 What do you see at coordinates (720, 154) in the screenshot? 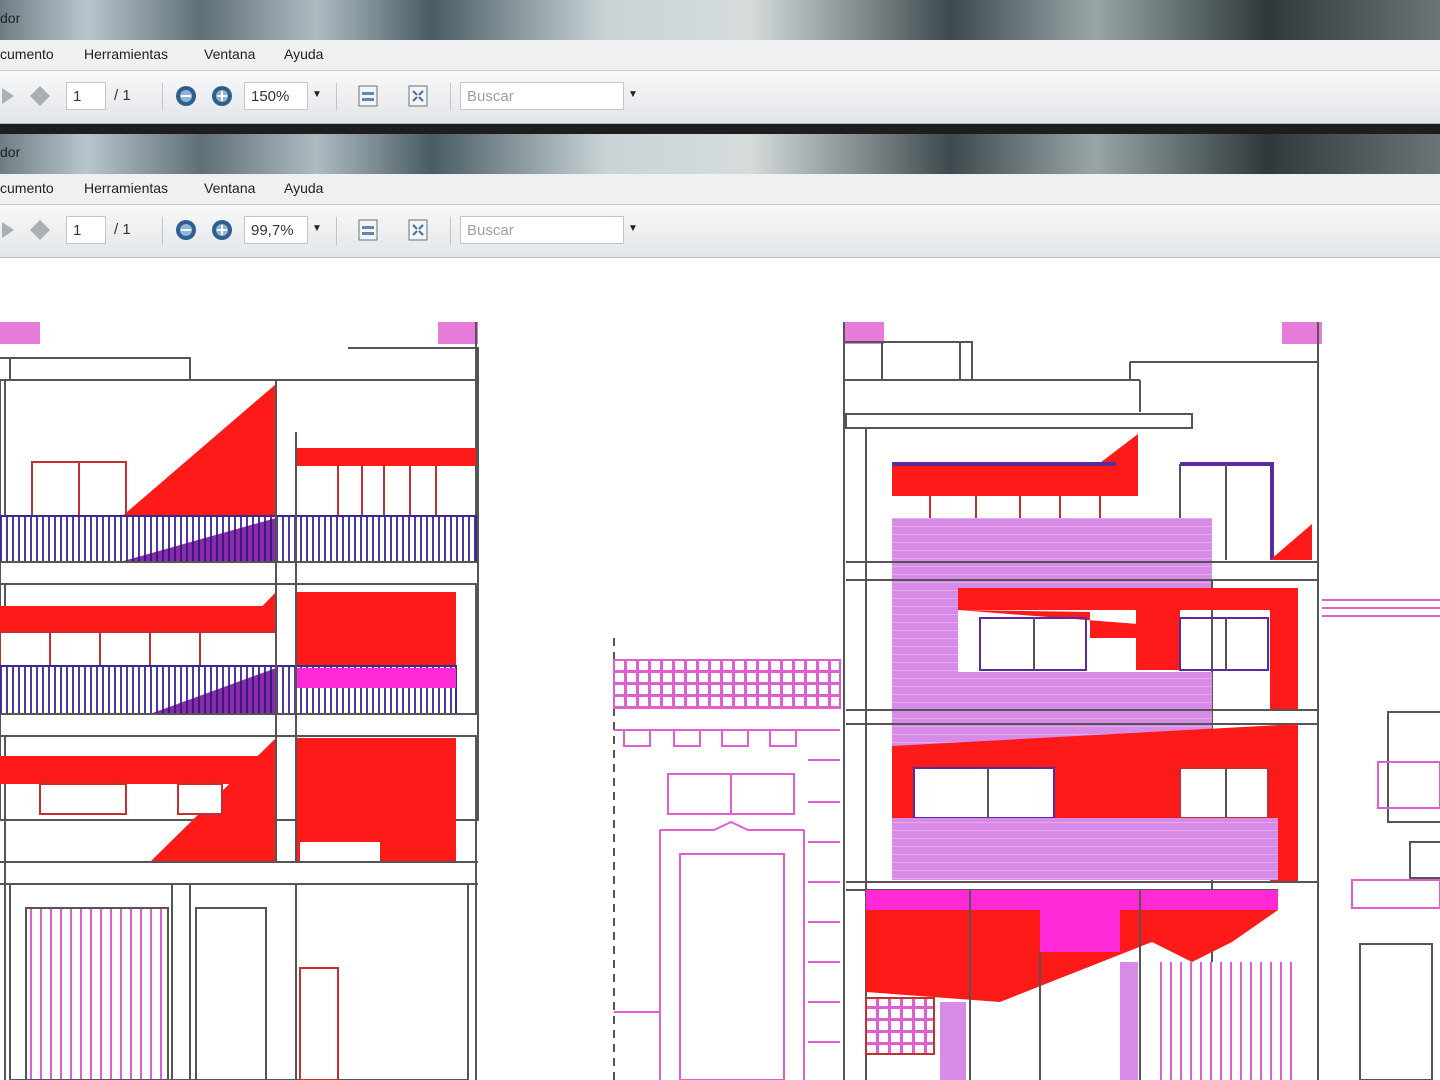
I see `window-2-titlebar: dor` at bounding box center [720, 154].